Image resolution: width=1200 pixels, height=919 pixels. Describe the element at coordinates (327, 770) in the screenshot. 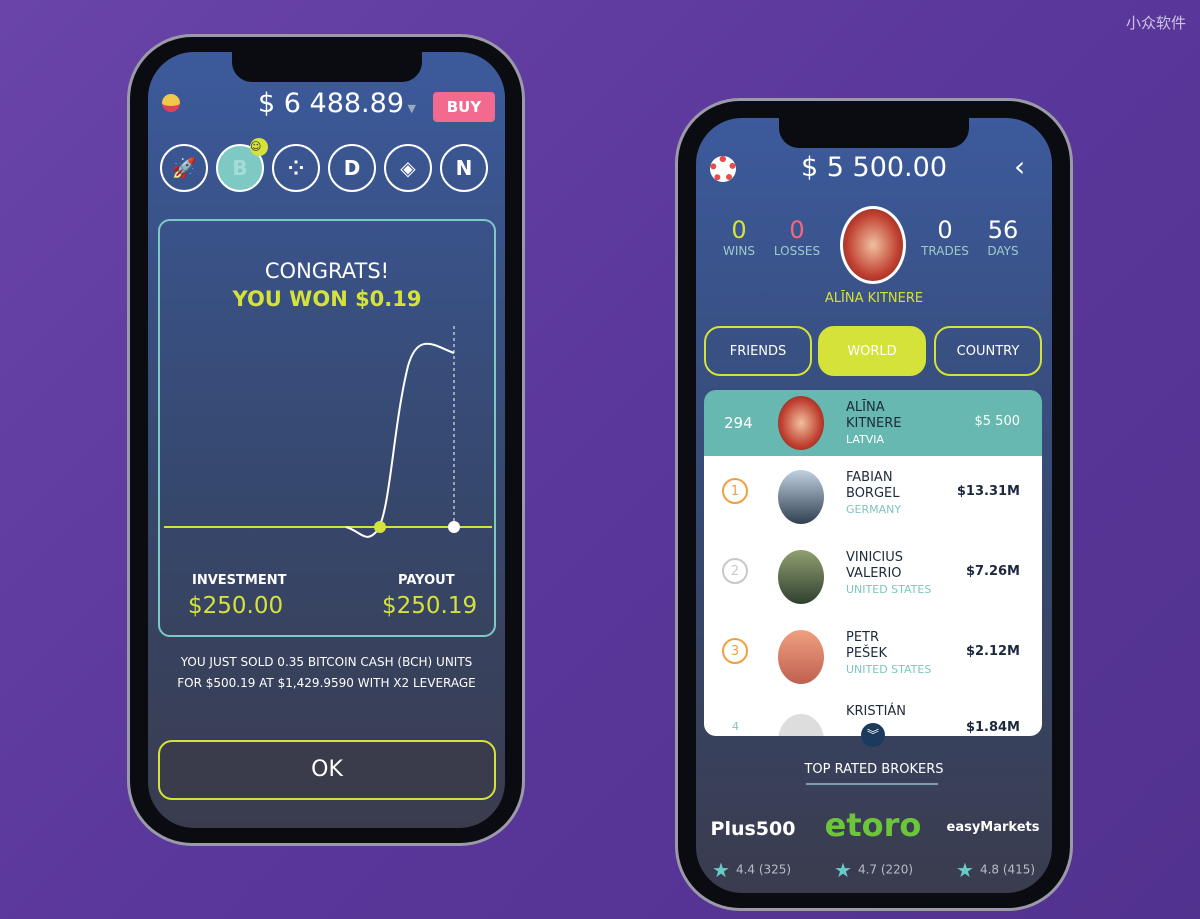

I see `ok-button: OK` at that location.